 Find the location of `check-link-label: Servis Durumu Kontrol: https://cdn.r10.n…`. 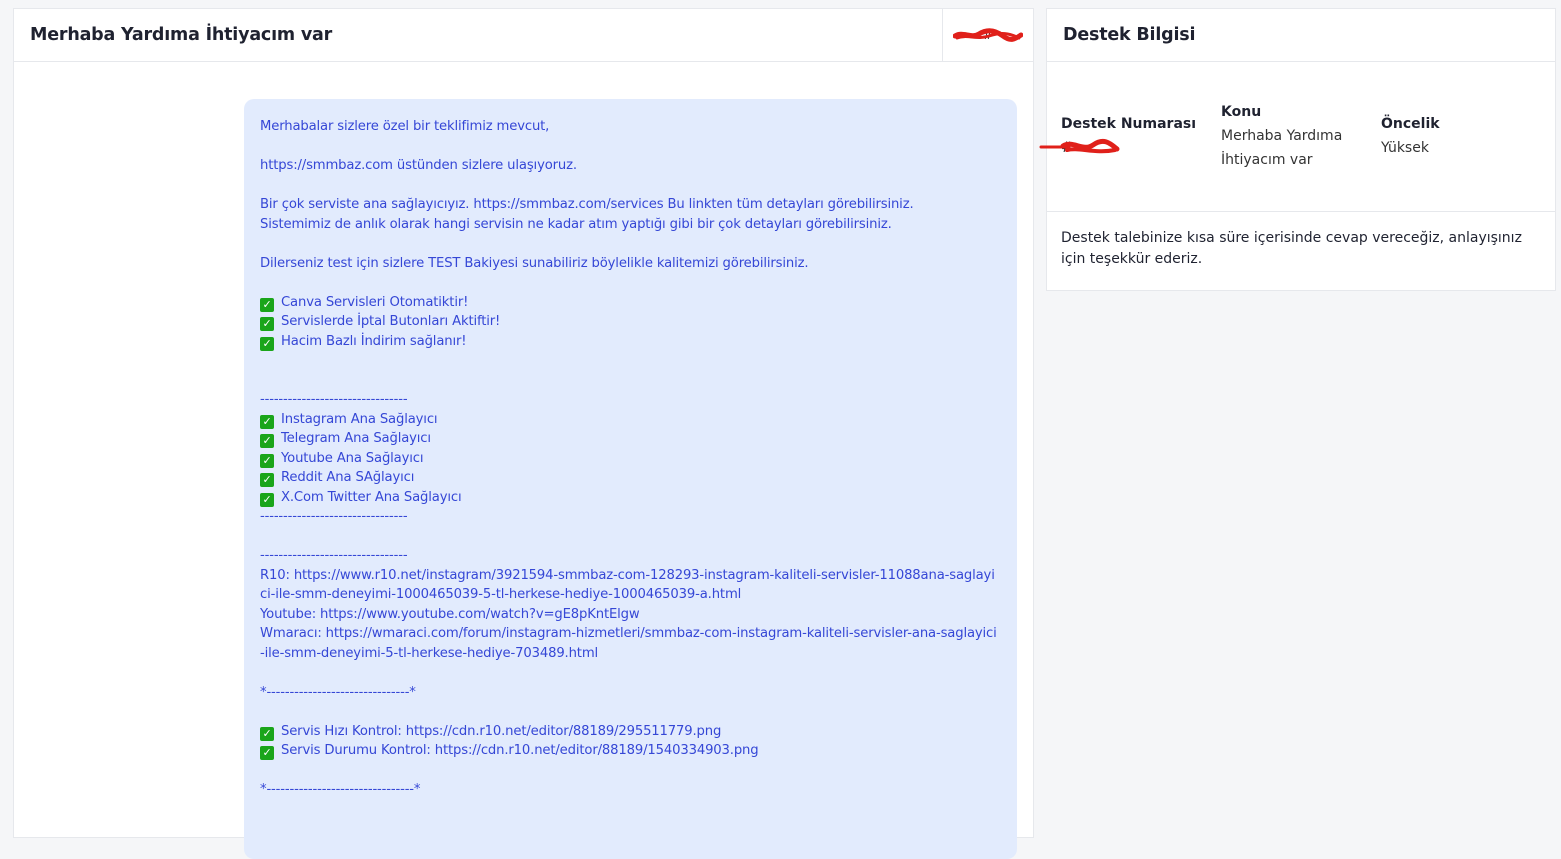

check-link-label: Servis Durumu Kontrol: https://cdn.r10.n… is located at coordinates (520, 750).